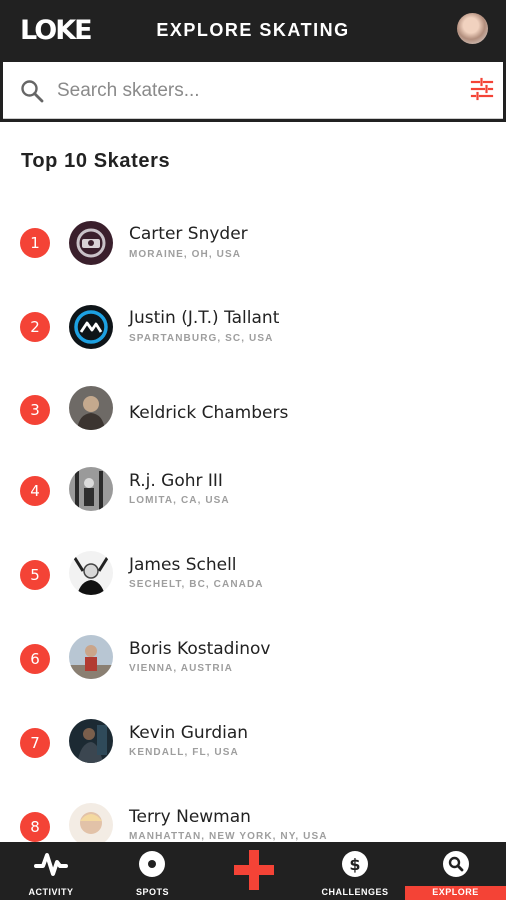 This screenshot has width=506, height=900. Describe the element at coordinates (35, 327) in the screenshot. I see `rank-badge: 2` at that location.